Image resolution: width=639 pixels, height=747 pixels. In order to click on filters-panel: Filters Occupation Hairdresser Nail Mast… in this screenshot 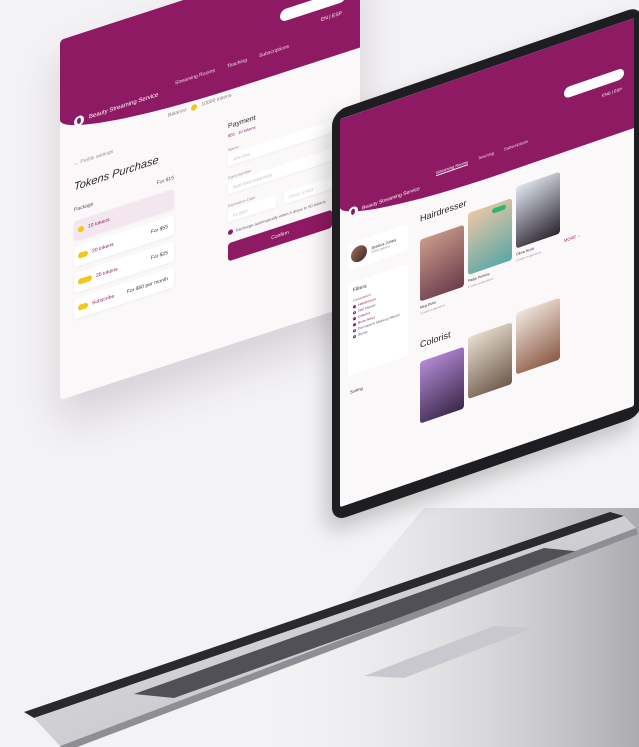, I will do `click(378, 320)`.